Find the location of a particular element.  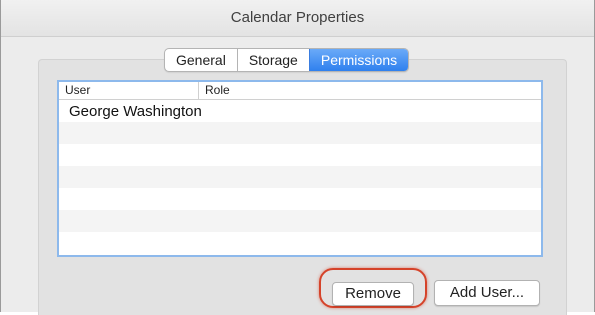

column-header-user: User is located at coordinates (129, 90).